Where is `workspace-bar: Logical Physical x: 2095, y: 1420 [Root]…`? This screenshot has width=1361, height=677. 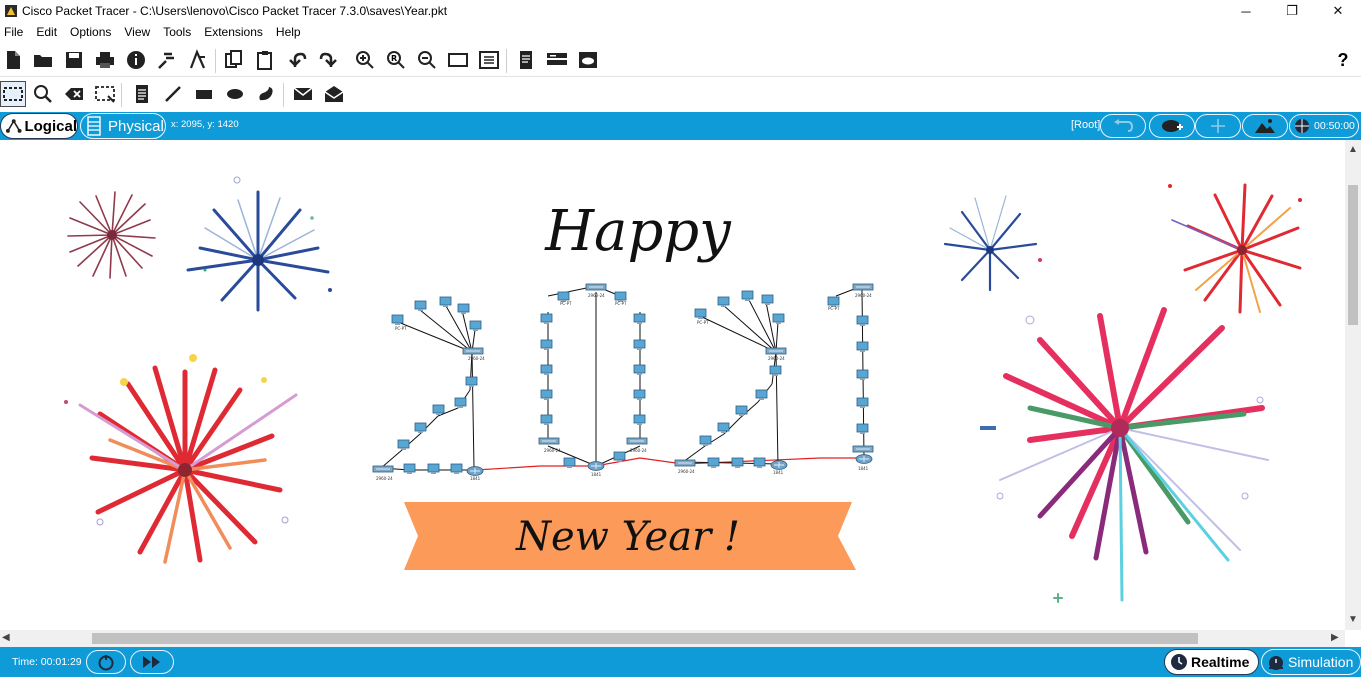 workspace-bar: Logical Physical x: 2095, y: 1420 [Root]… is located at coordinates (680, 126).